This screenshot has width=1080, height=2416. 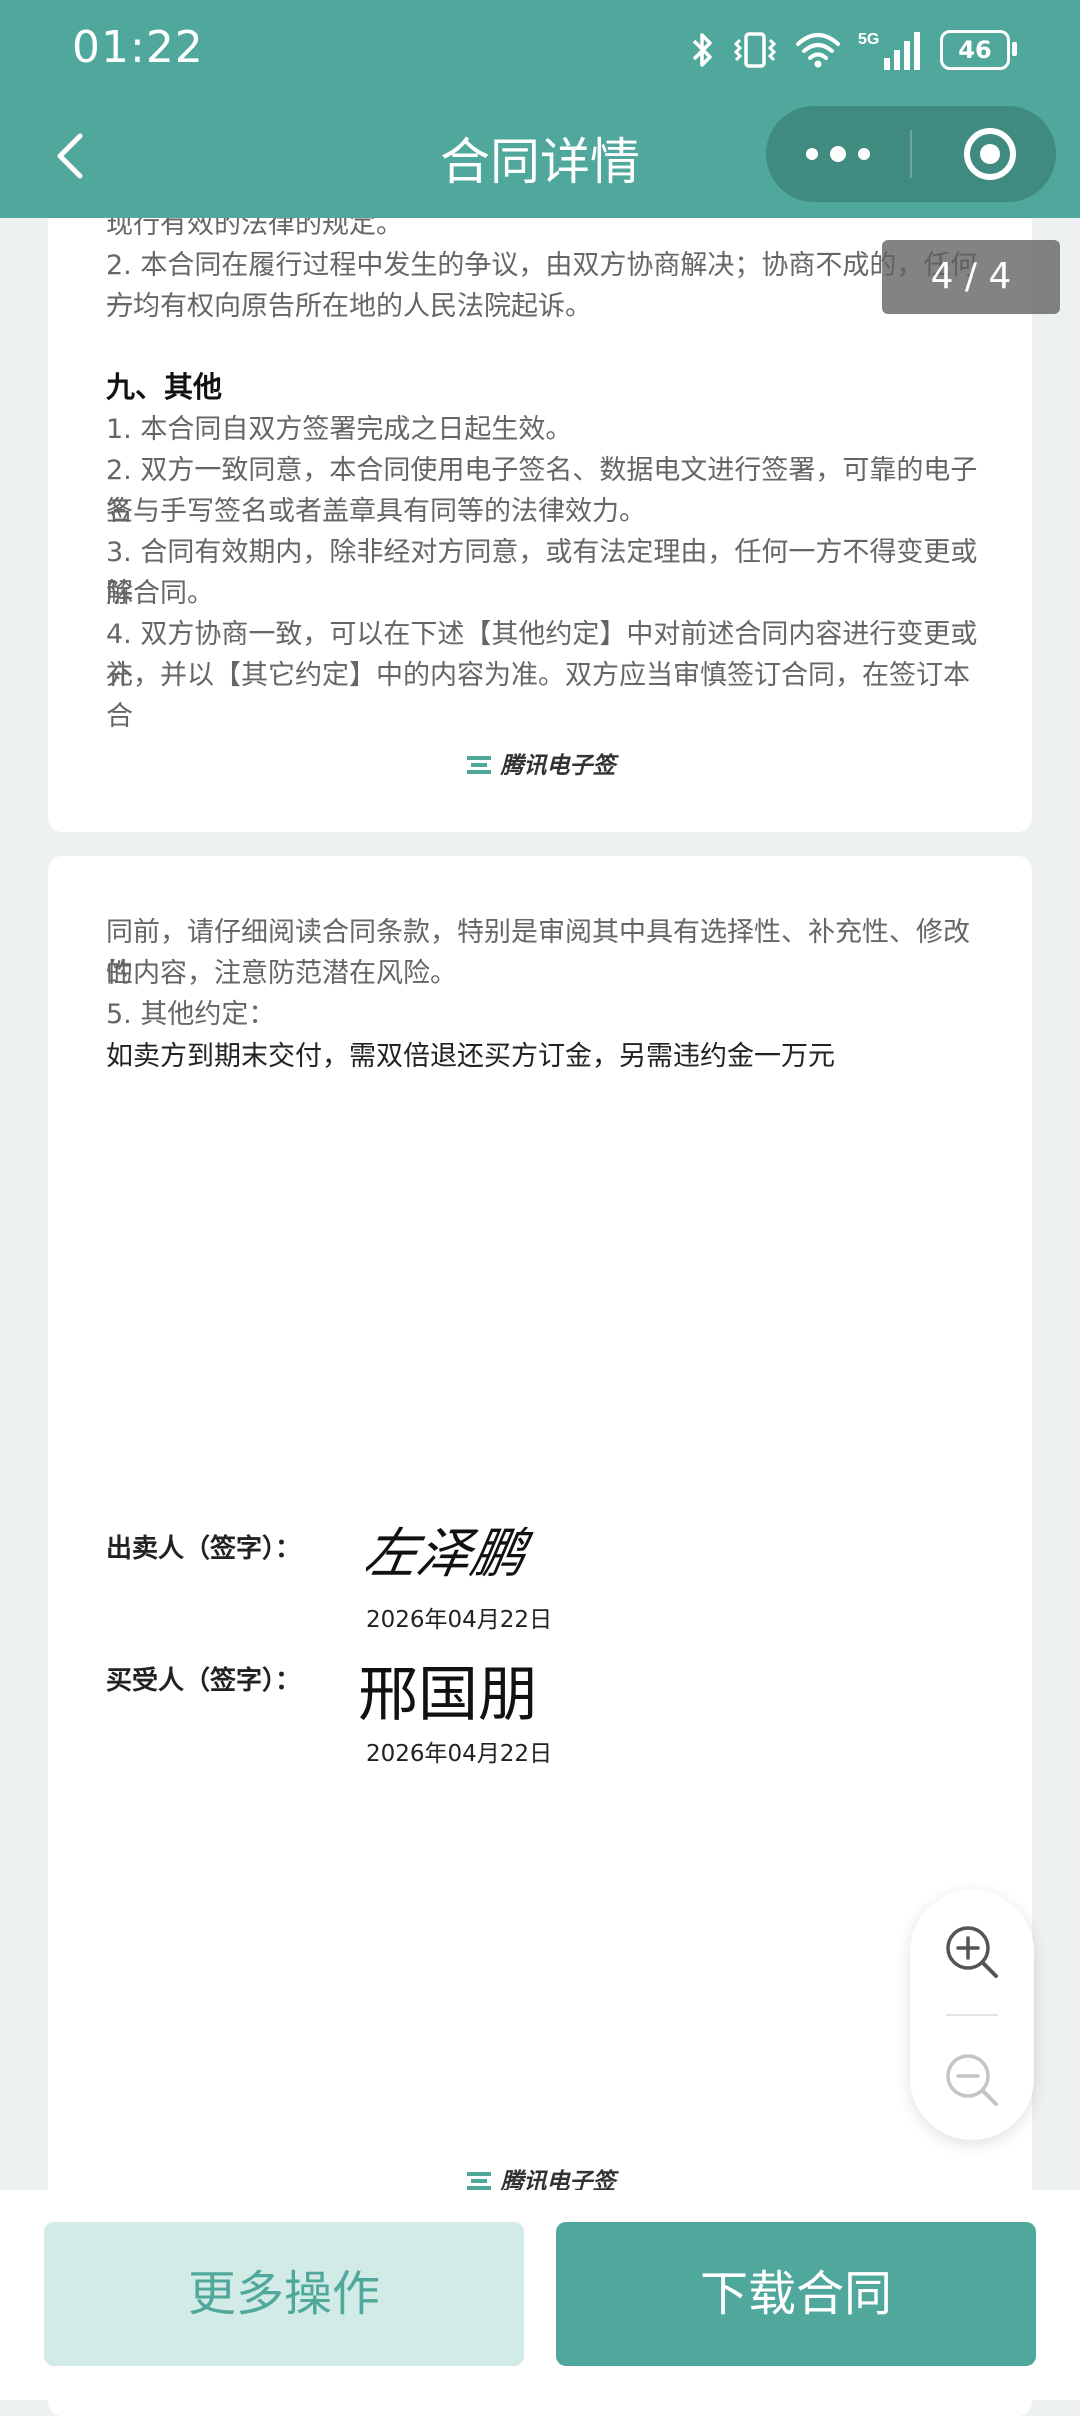 I want to click on miniprogram-capsule, so click(x=911, y=154).